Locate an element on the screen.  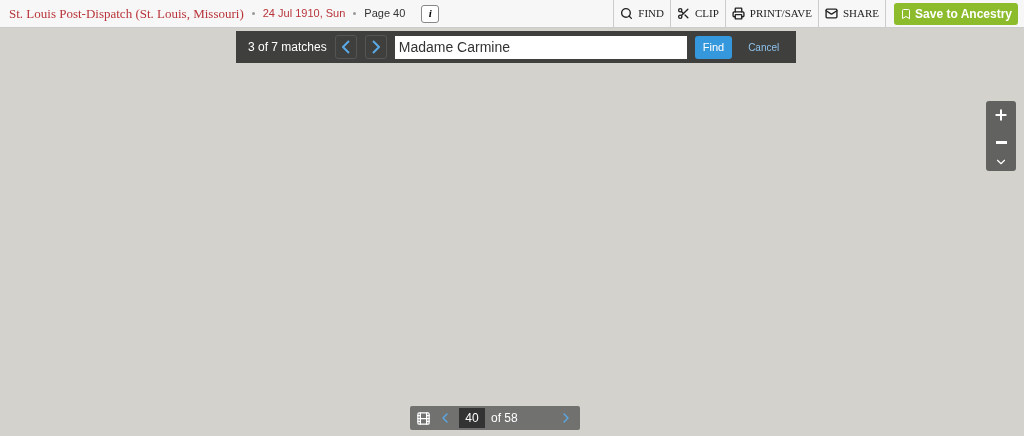
search-icon is located at coordinates (627, 13).